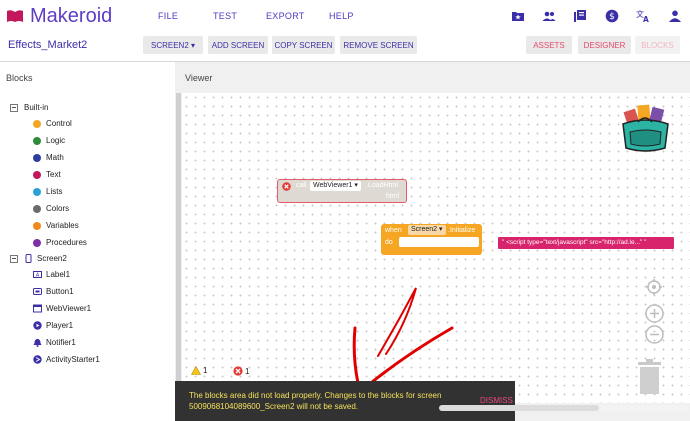 The height and width of the screenshot is (421, 690). What do you see at coordinates (61, 342) in the screenshot?
I see `component-label: Notifier1` at bounding box center [61, 342].